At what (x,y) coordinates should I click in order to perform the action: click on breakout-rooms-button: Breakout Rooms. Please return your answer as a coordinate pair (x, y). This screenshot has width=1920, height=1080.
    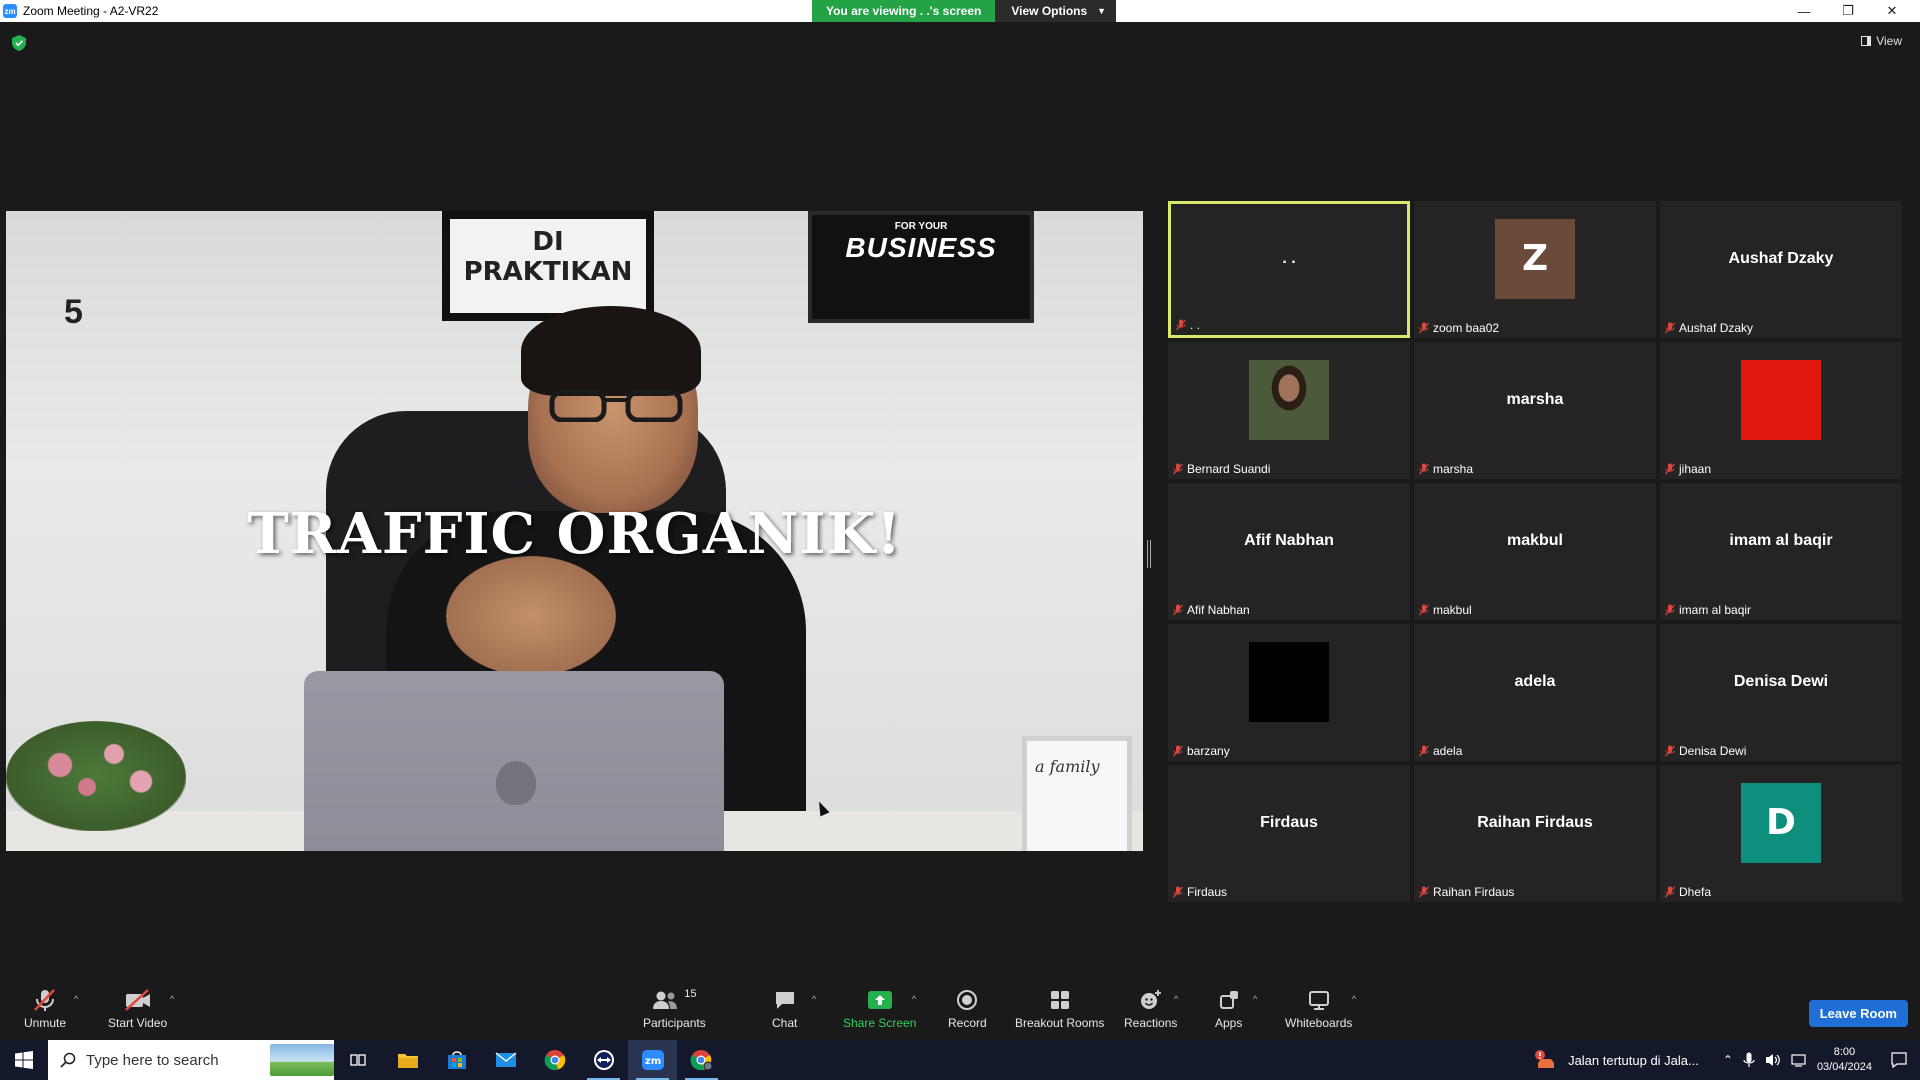
    Looking at the image, I should click on (1059, 1009).